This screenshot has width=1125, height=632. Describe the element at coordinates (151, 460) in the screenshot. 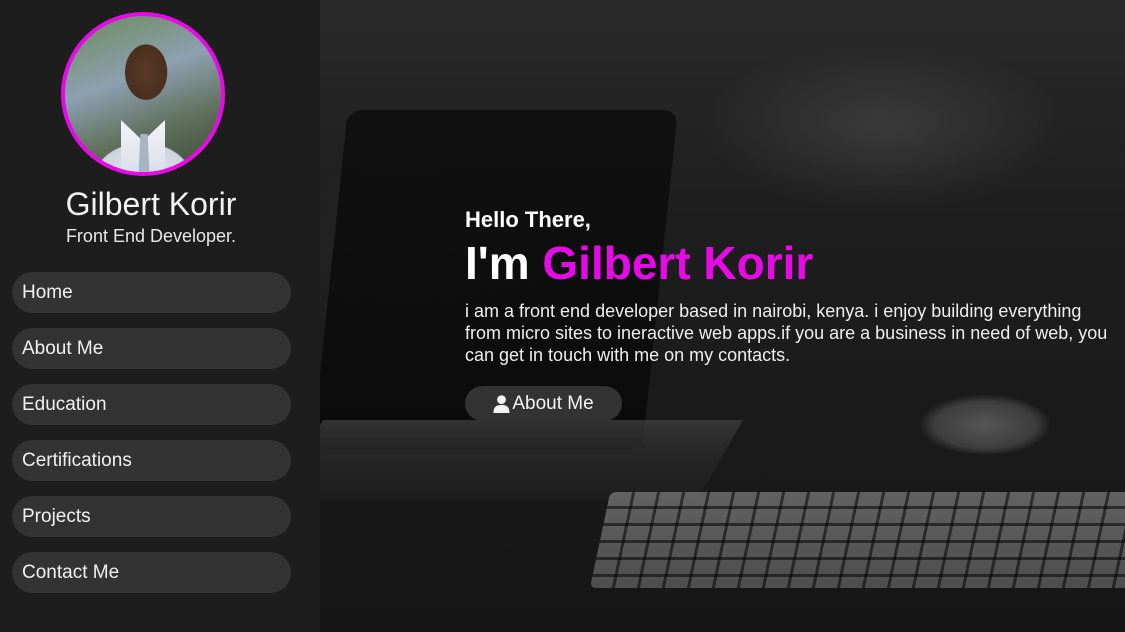

I see `nav-item-certifications: Certifications` at that location.